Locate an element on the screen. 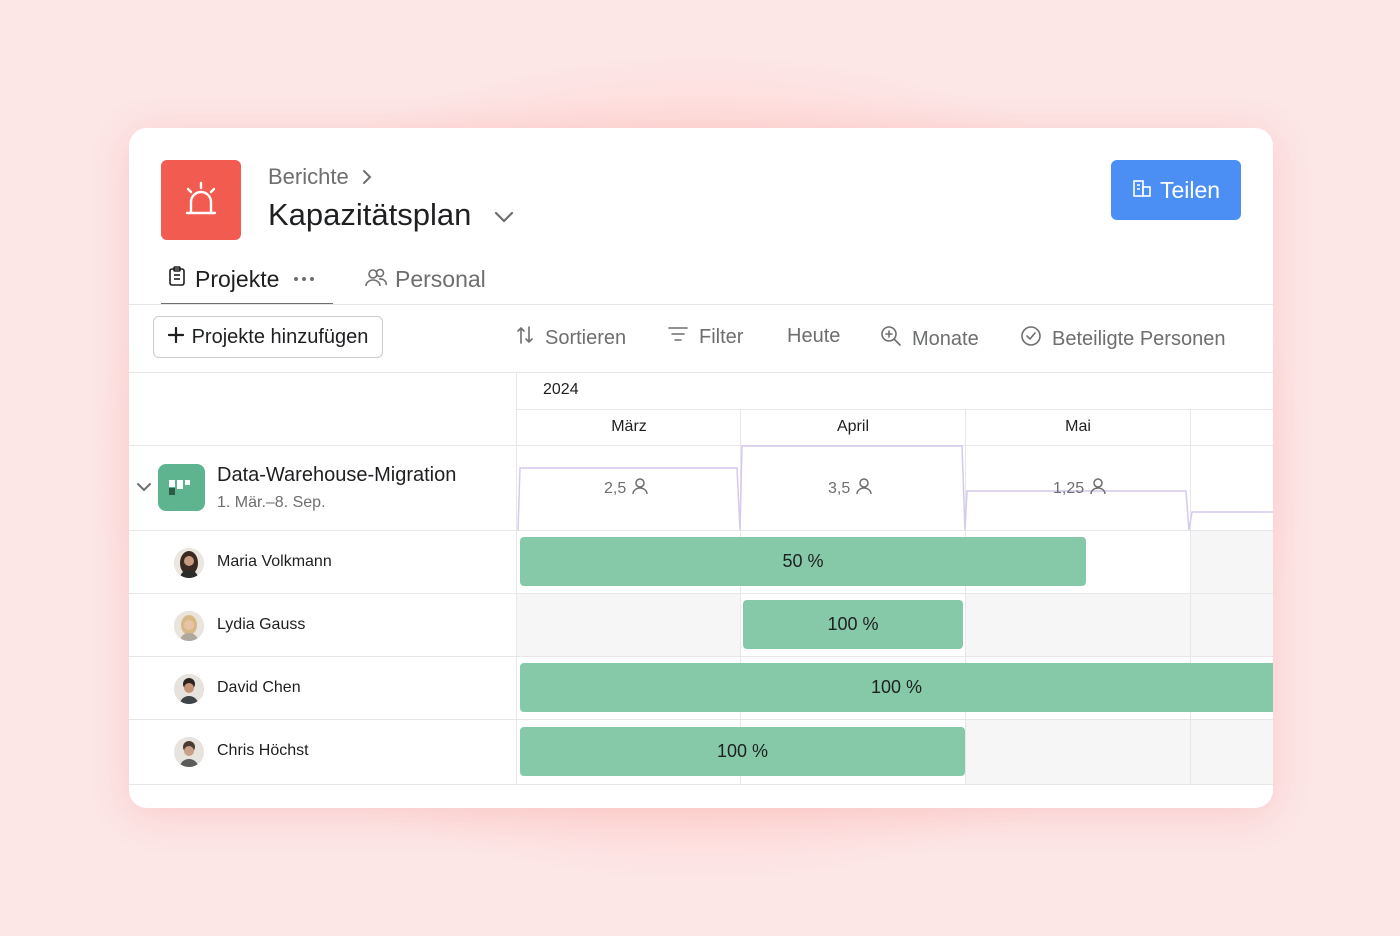 The height and width of the screenshot is (936, 1400). people-icon is located at coordinates (376, 279).